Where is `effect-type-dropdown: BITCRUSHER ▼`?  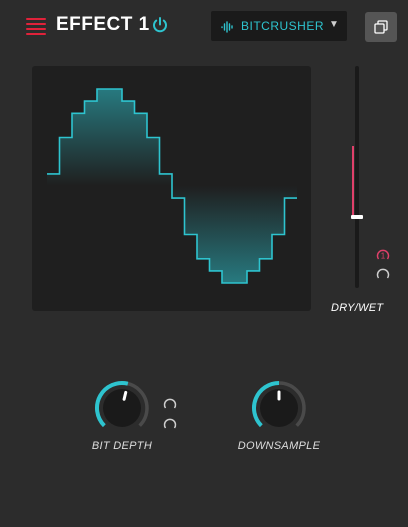
effect-type-dropdown: BITCRUSHER ▼ is located at coordinates (279, 26).